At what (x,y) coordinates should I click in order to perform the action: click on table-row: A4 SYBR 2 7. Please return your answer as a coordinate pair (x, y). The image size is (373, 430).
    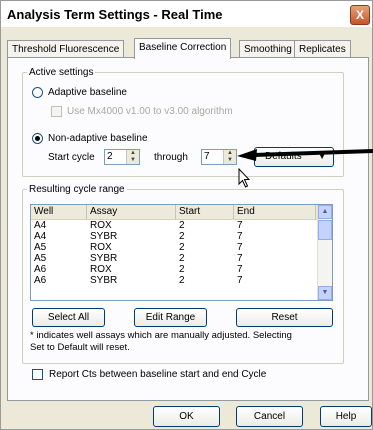
    Looking at the image, I should click on (181, 236).